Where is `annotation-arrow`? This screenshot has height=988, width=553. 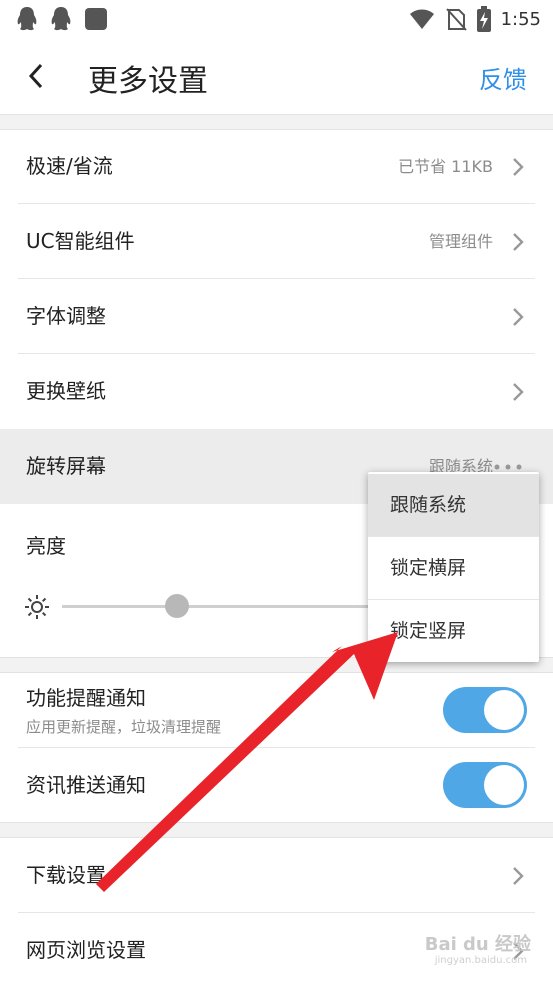
annotation-arrow is located at coordinates (247, 762).